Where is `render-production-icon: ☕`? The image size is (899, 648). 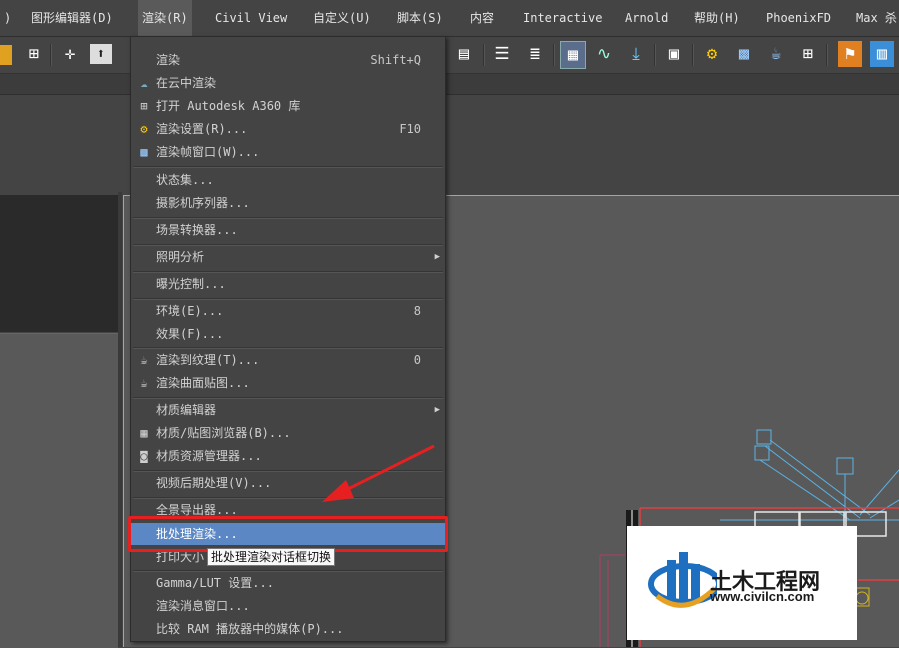 render-production-icon: ☕ is located at coordinates (776, 54).